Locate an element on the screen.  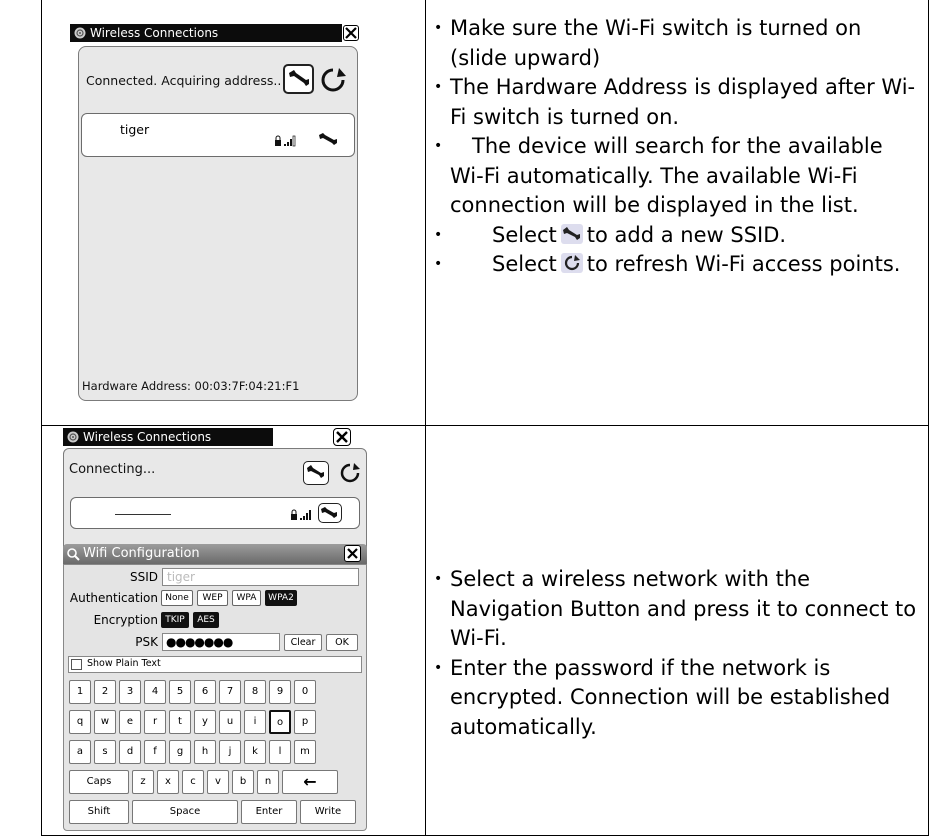
caps-key: Caps is located at coordinates (99, 782).